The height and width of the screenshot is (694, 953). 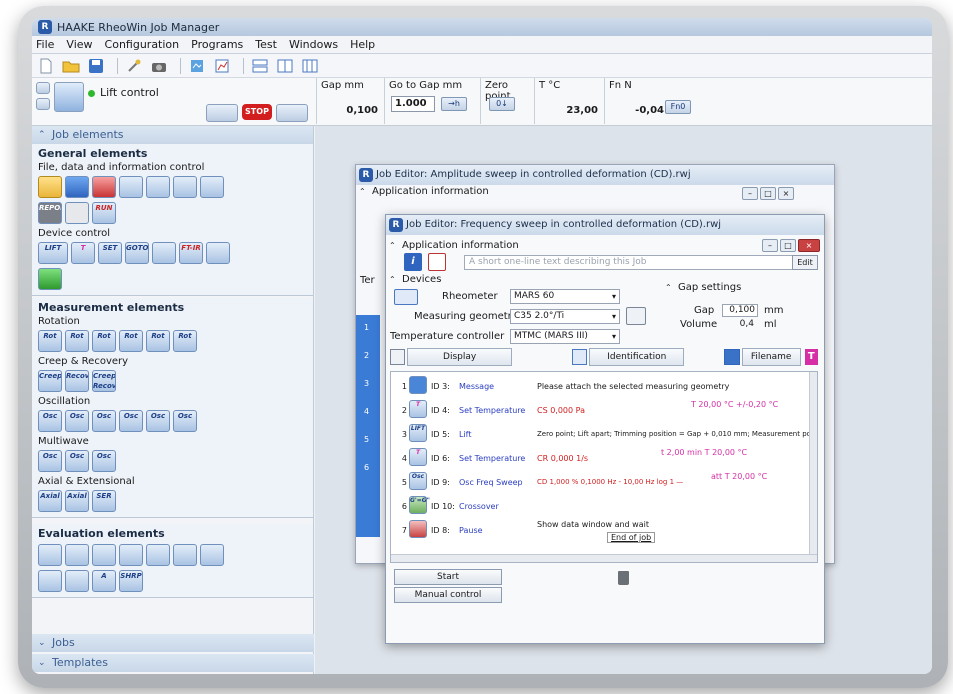 What do you see at coordinates (197, 66) in the screenshot?
I see `device-config-icon` at bounding box center [197, 66].